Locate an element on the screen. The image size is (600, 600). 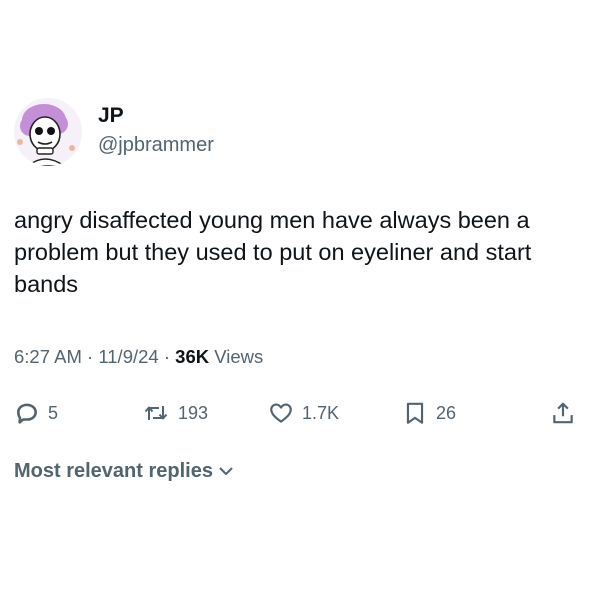
reply-count: 5 is located at coordinates (53, 412).